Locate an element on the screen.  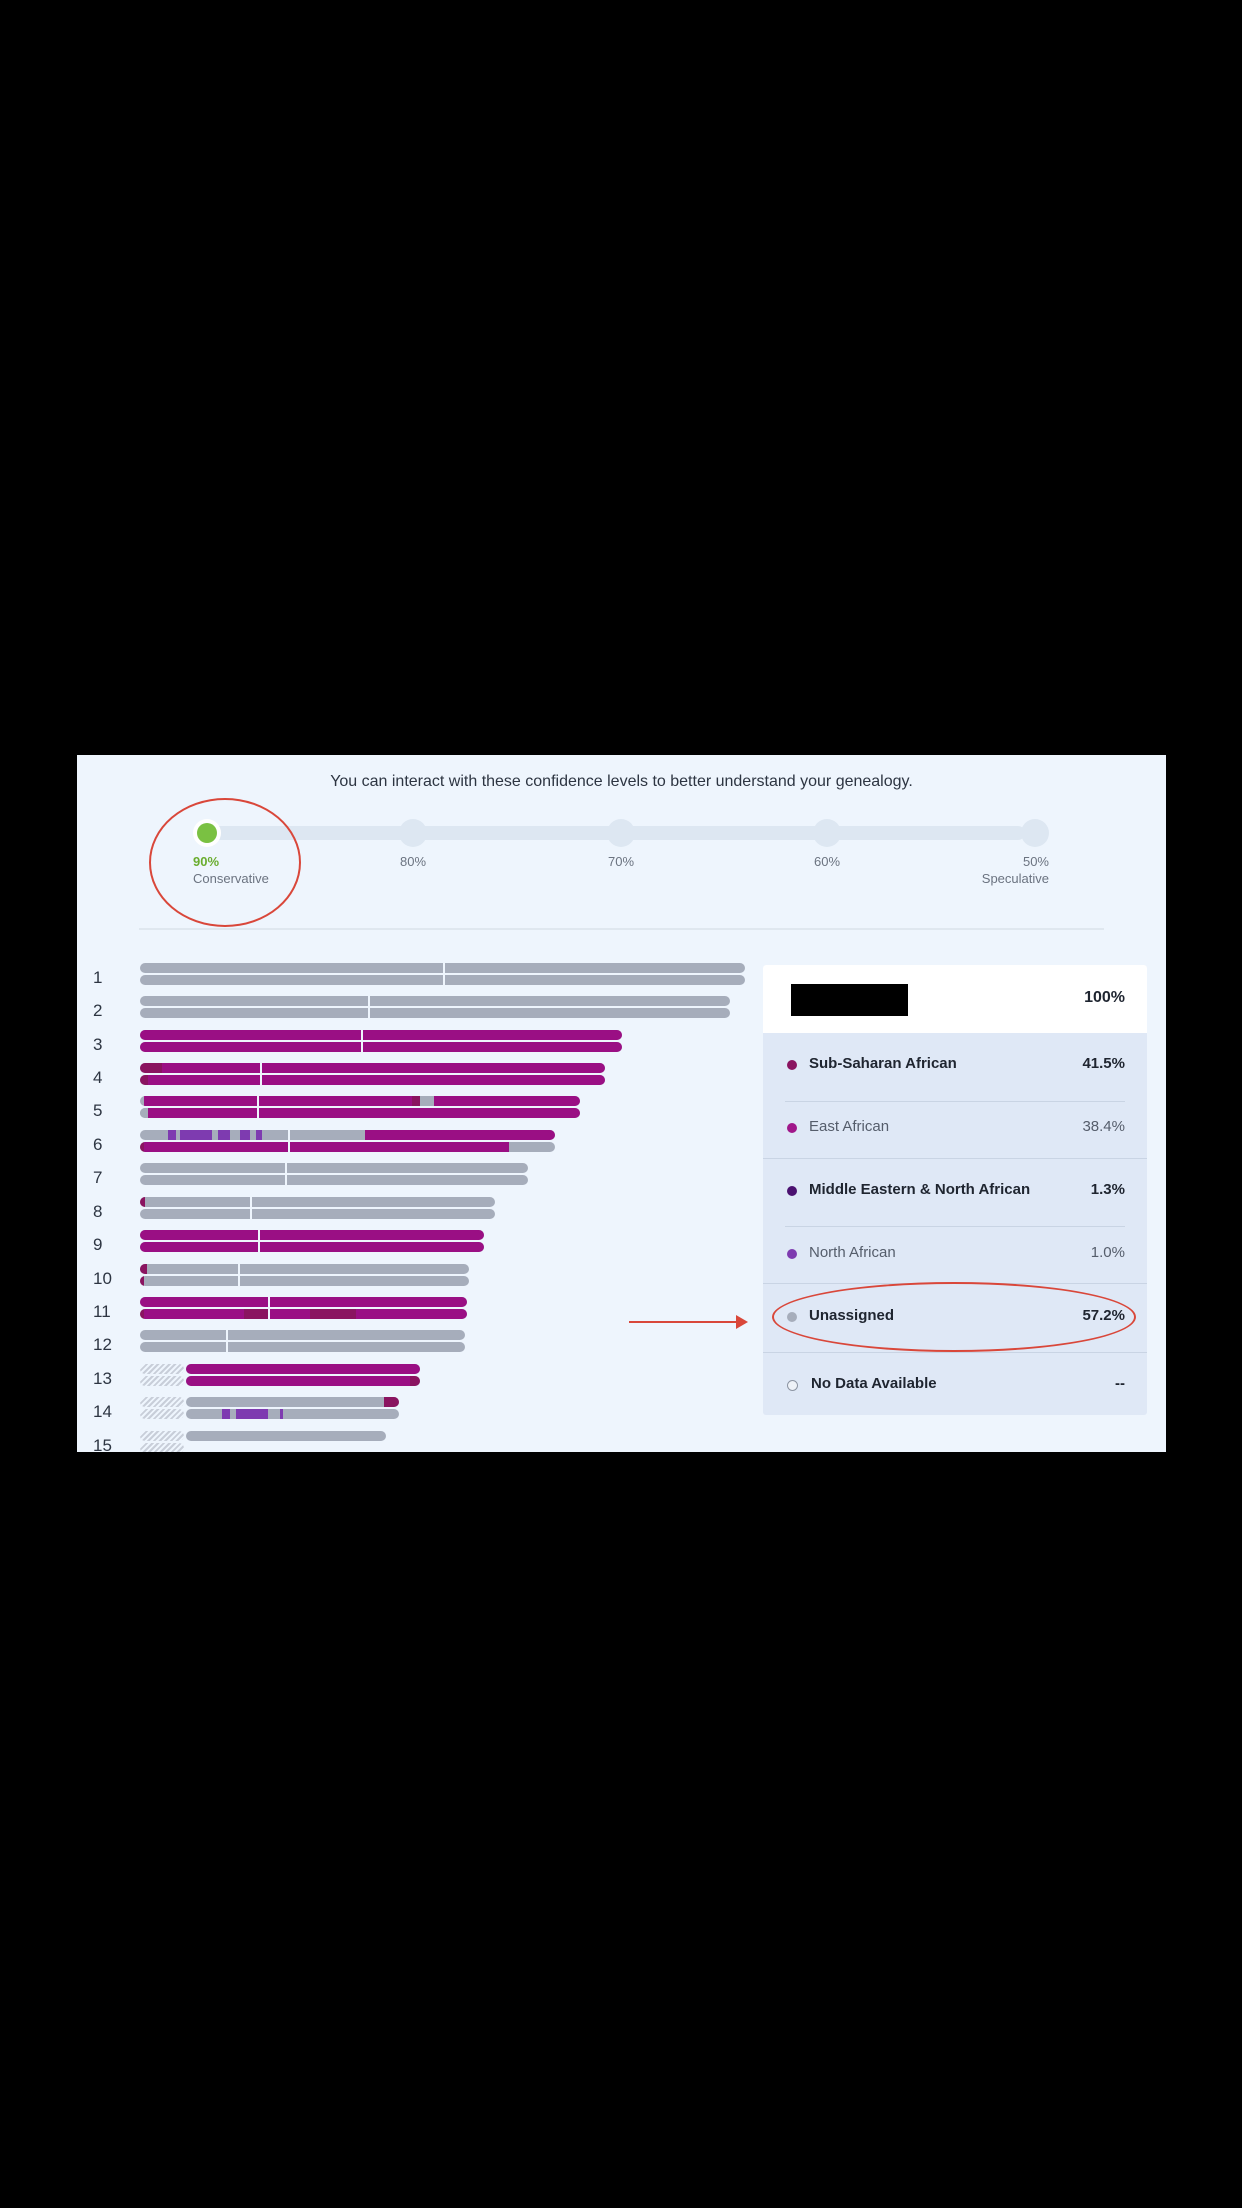
level-label-70: 70% is located at coordinates (621, 861).